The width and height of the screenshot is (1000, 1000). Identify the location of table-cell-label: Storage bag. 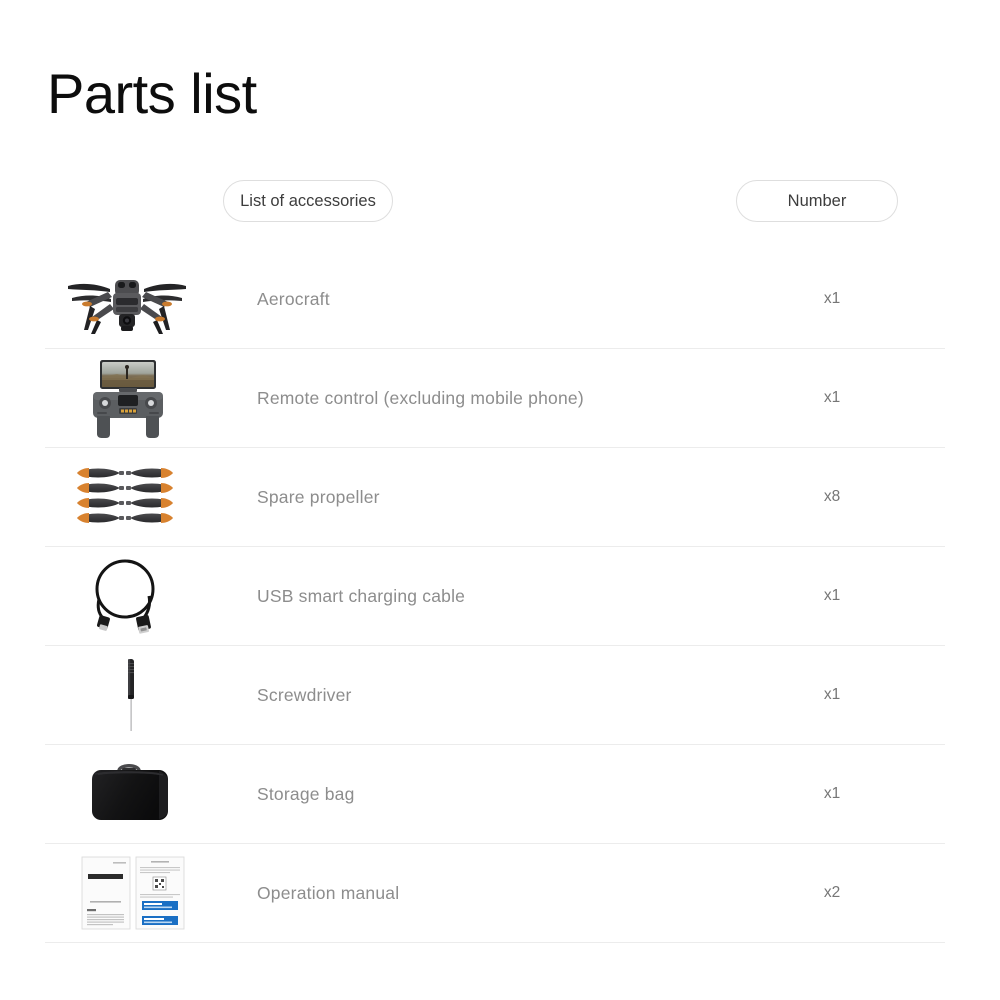
(306, 793).